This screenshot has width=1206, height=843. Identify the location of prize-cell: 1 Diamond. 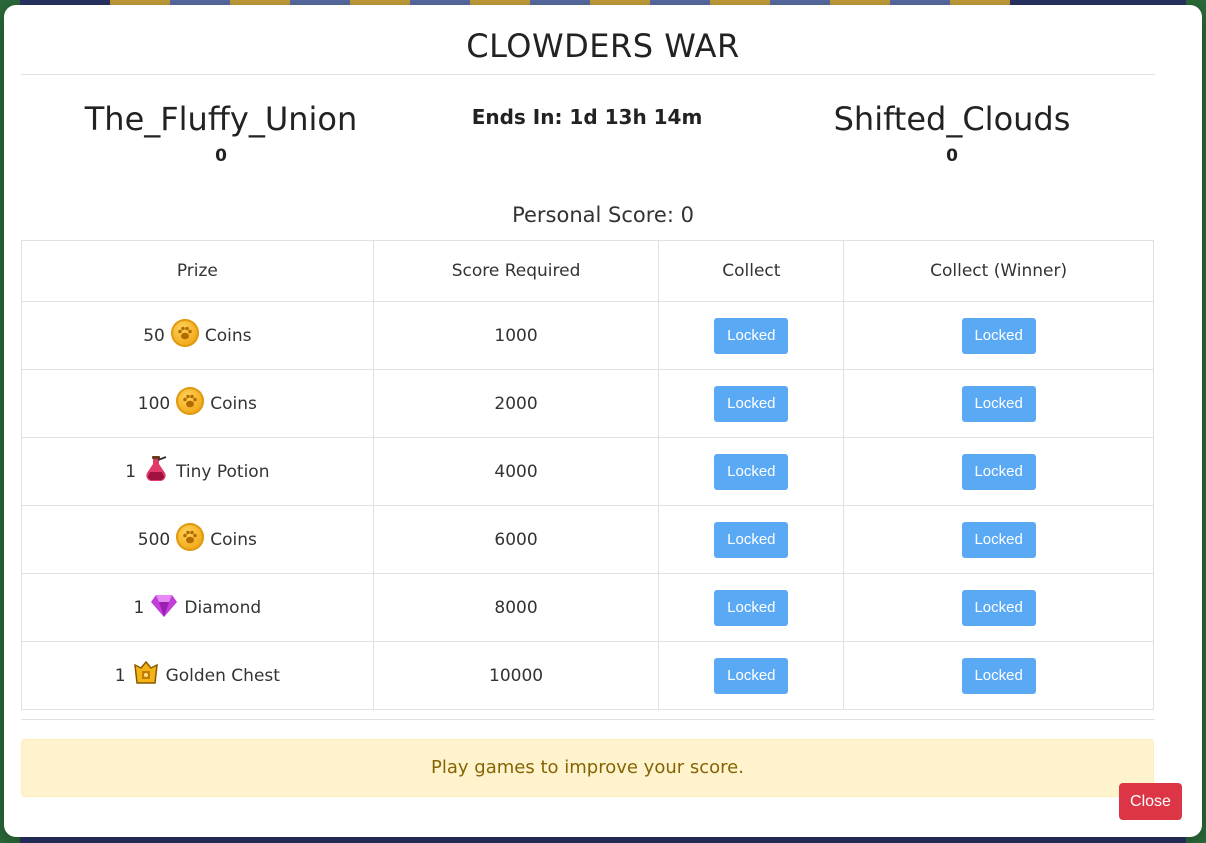
(197, 607).